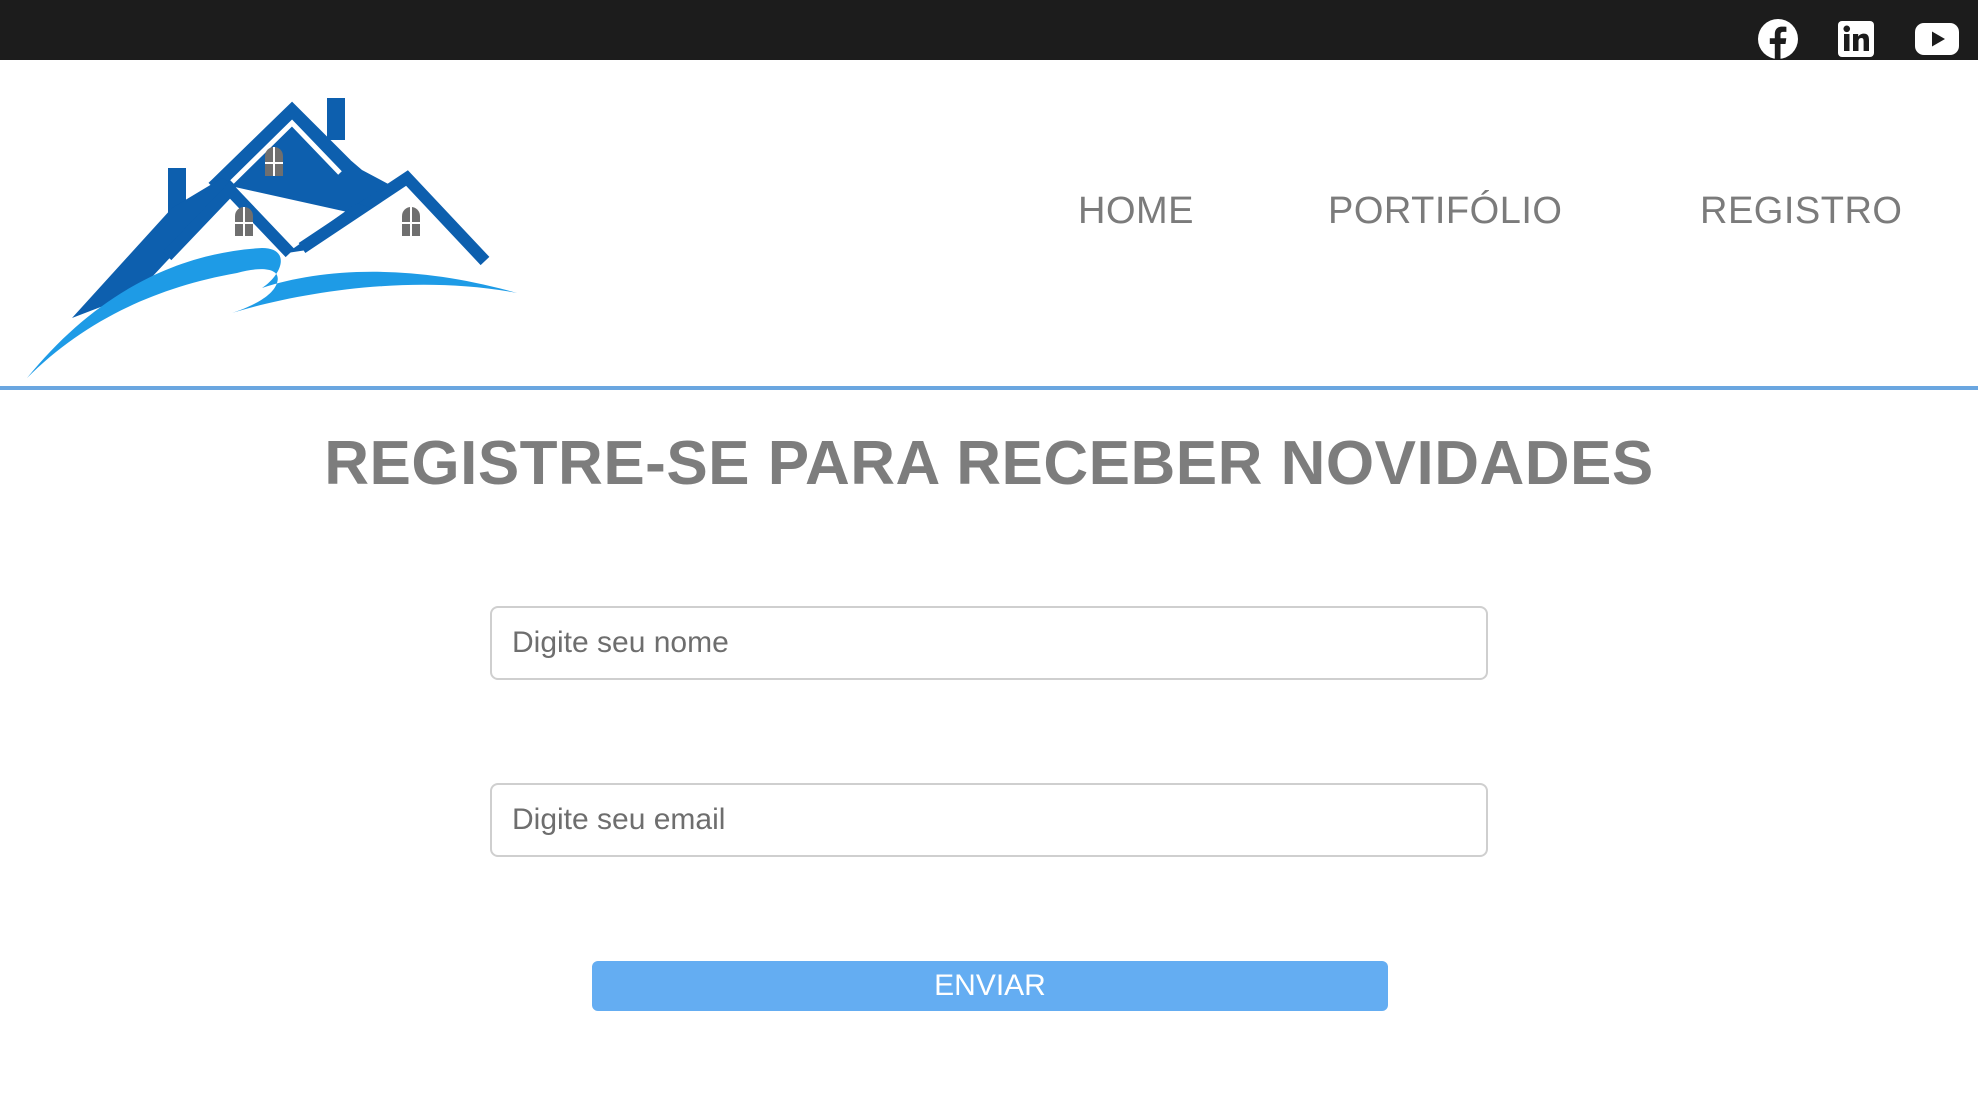 The height and width of the screenshot is (1098, 1978). I want to click on youtube-link, so click(1937, 39).